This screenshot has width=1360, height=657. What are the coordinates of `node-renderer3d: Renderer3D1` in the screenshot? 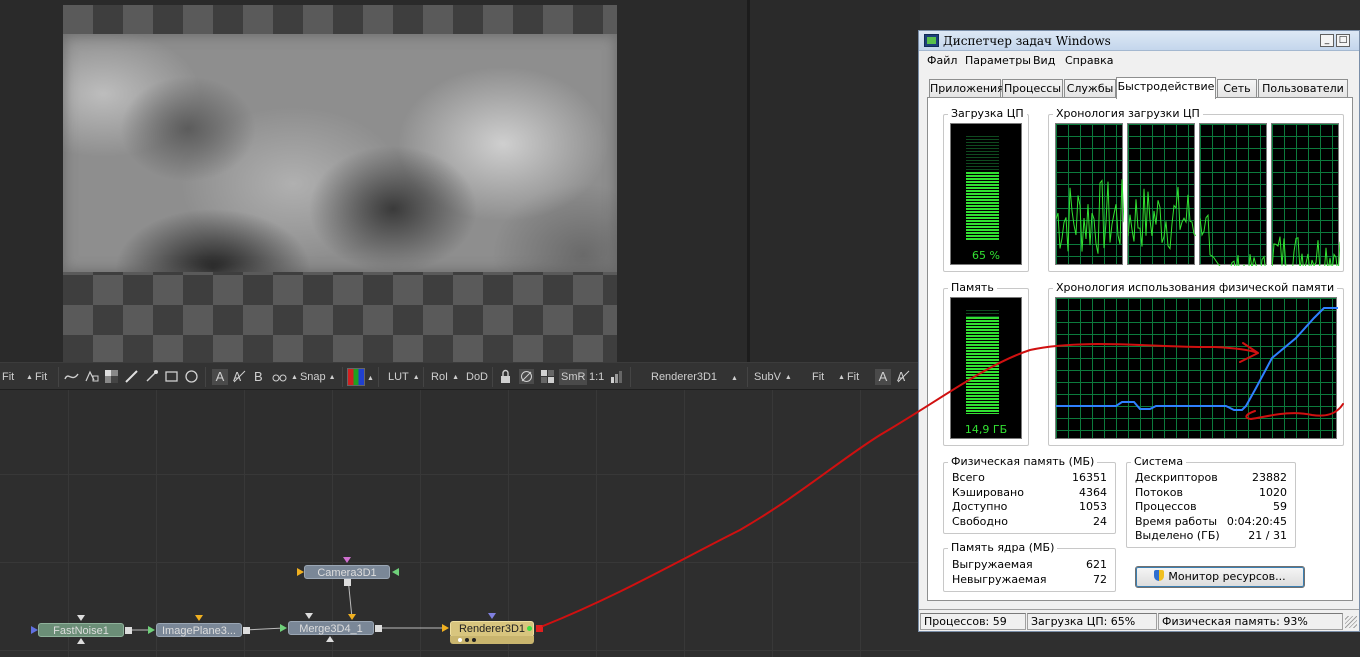 It's located at (492, 629).